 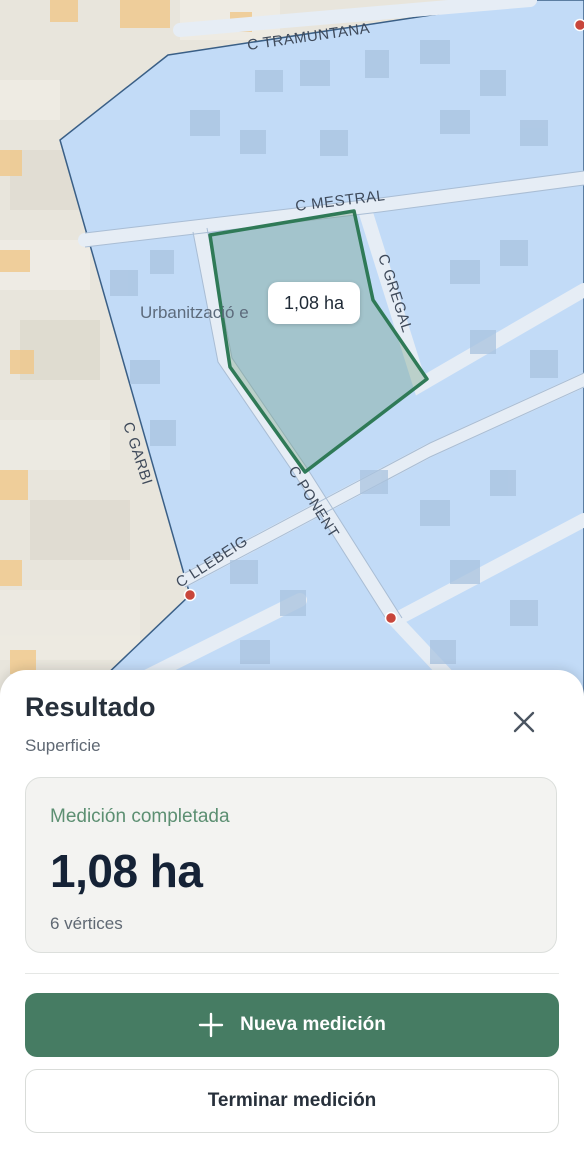 What do you see at coordinates (292, 973) in the screenshot?
I see `divider` at bounding box center [292, 973].